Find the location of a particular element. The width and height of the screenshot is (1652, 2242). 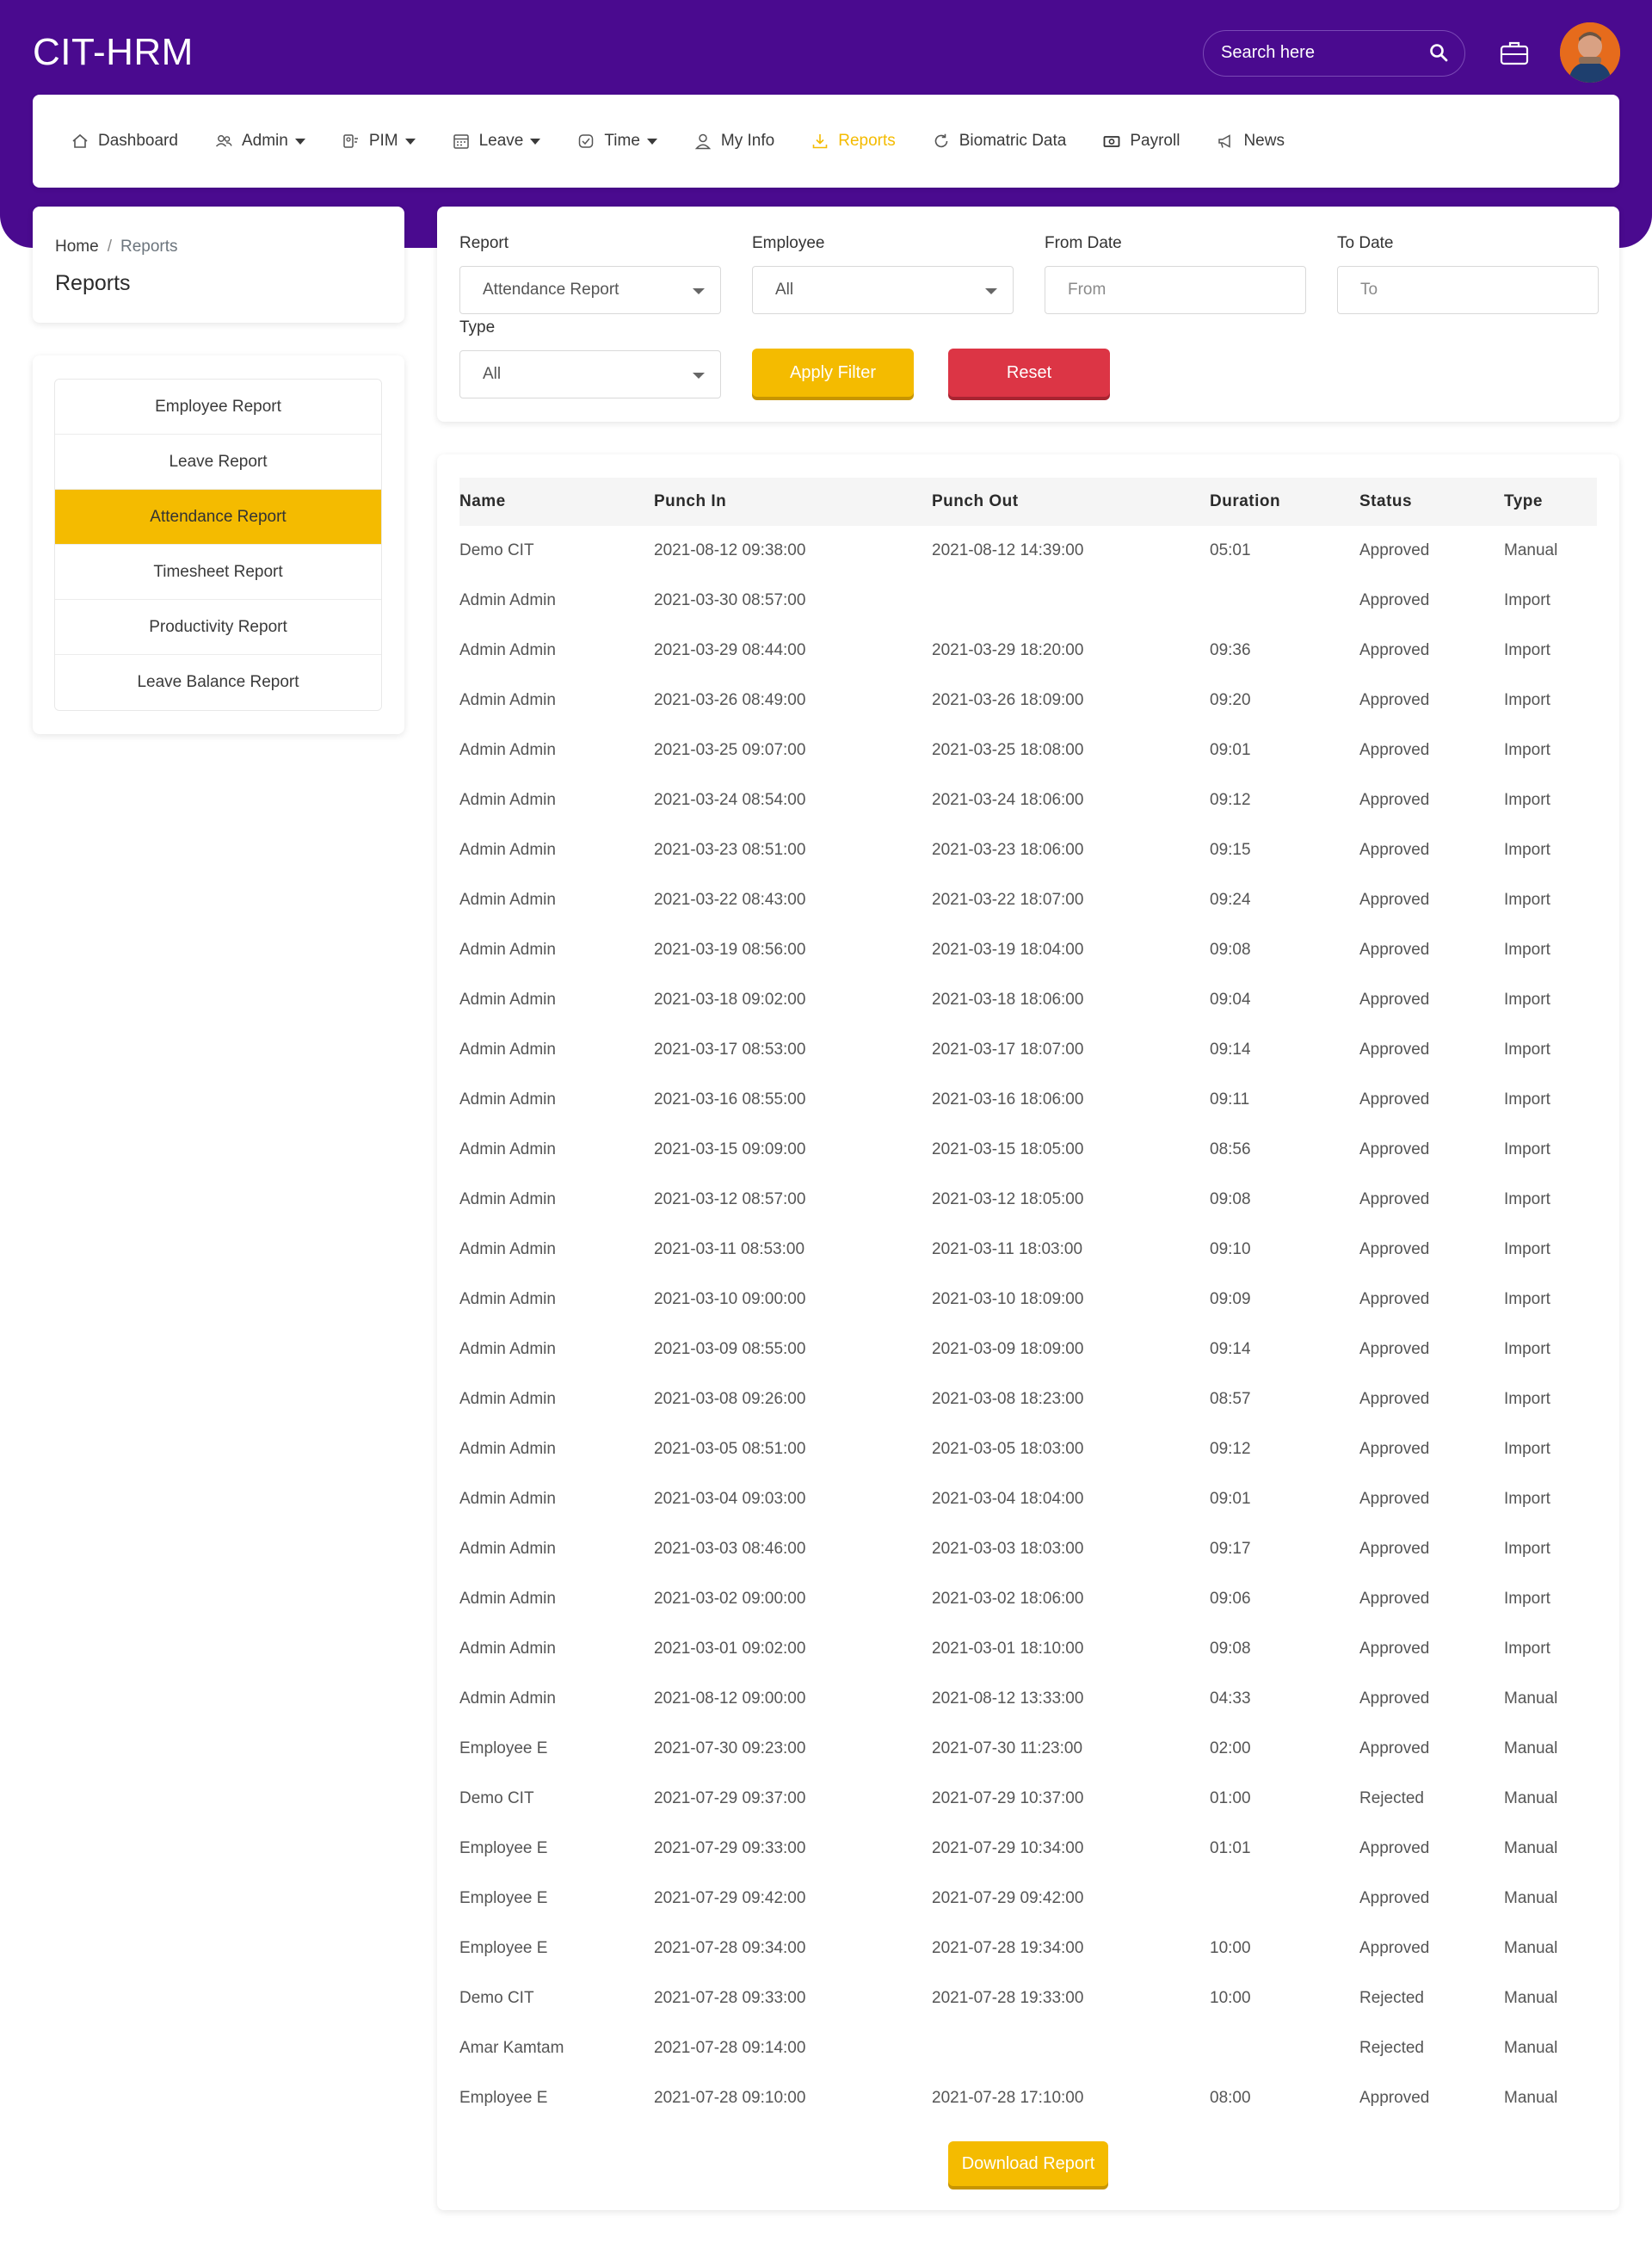

from-date-input is located at coordinates (1175, 290).